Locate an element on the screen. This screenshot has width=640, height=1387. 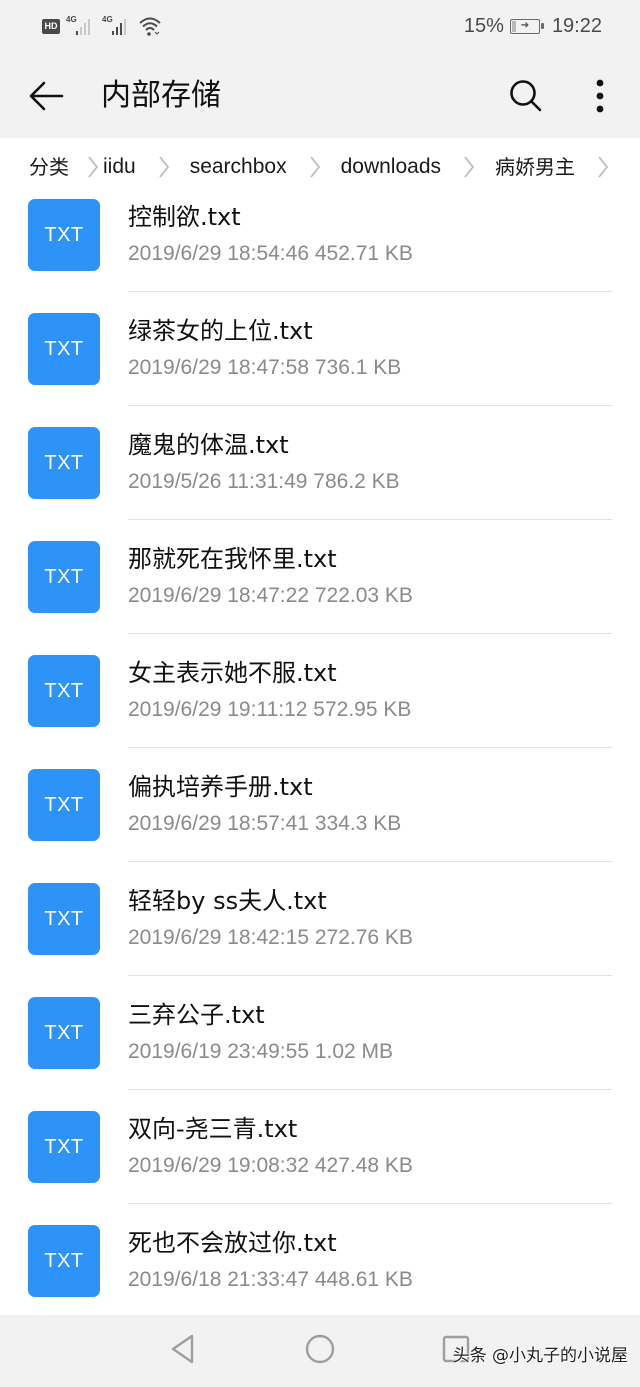
status-icons-left: HD 4G 4G is located at coordinates (102, 26).